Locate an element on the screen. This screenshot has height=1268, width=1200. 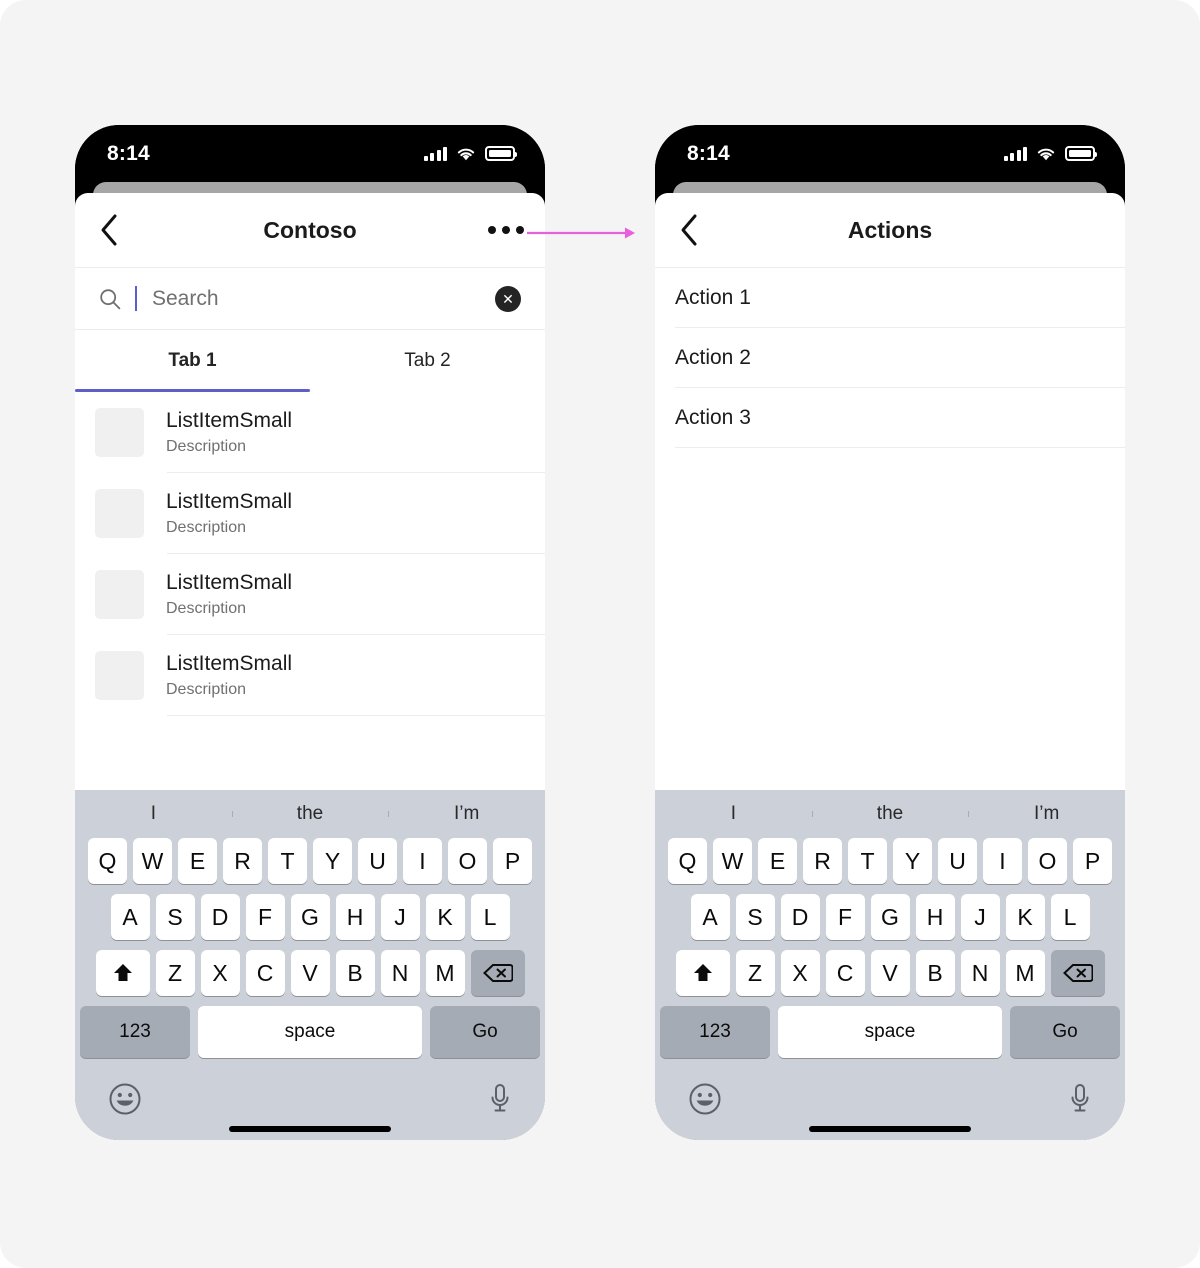
shift-up-icon is located at coordinates (702, 972).